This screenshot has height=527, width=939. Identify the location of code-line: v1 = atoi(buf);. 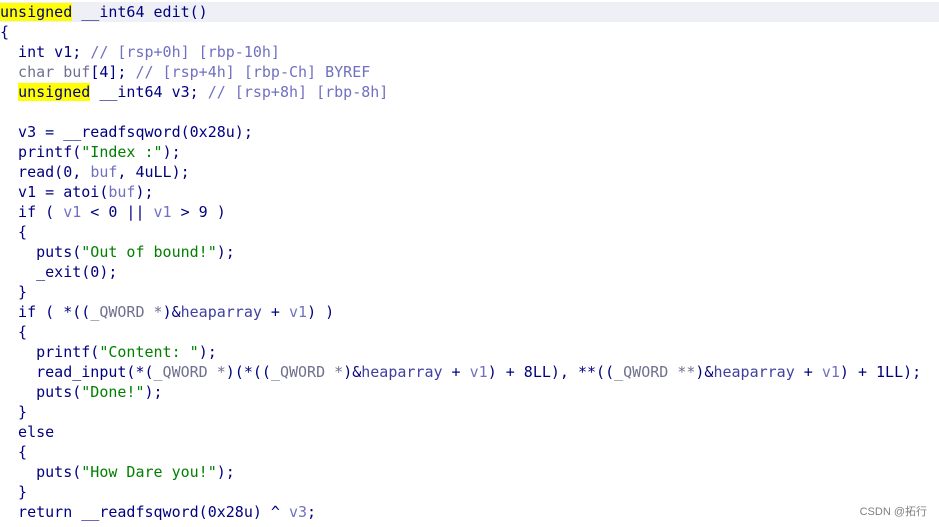
(469, 192).